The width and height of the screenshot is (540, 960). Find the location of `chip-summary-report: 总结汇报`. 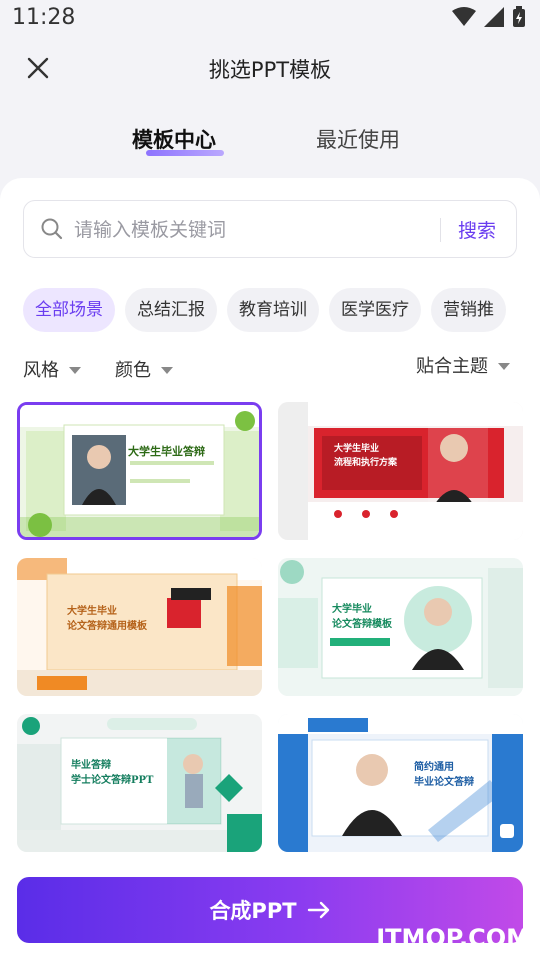

chip-summary-report: 总结汇报 is located at coordinates (171, 310).